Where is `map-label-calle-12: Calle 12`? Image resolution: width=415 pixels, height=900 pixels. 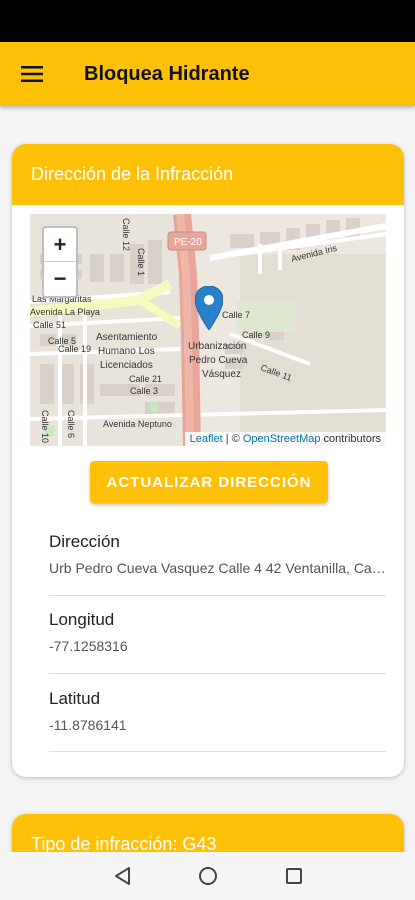 map-label-calle-12: Calle 12 is located at coordinates (126, 234).